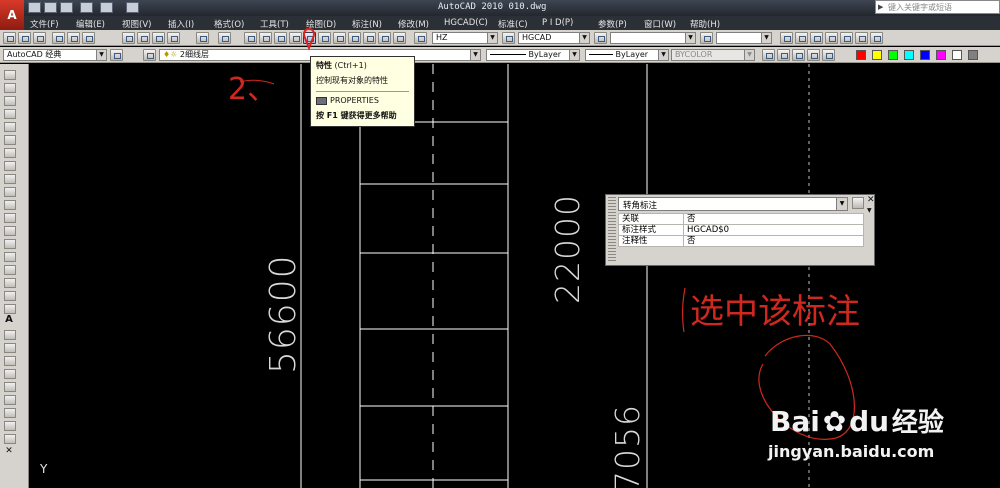 This screenshot has height=488, width=1000. Describe the element at coordinates (909, 55) in the screenshot. I see `color-cyan-swatch` at that location.